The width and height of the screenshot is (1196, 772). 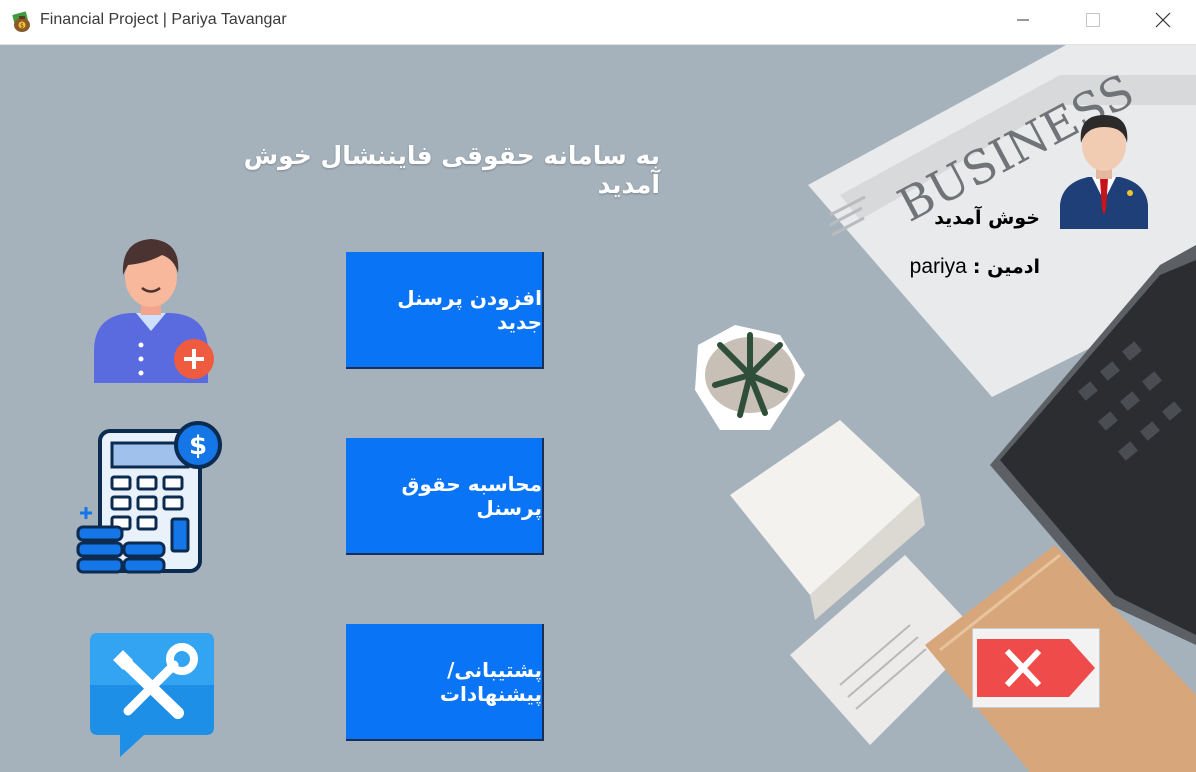 I want to click on businessman-avatar-icon, so click(x=1104, y=172).